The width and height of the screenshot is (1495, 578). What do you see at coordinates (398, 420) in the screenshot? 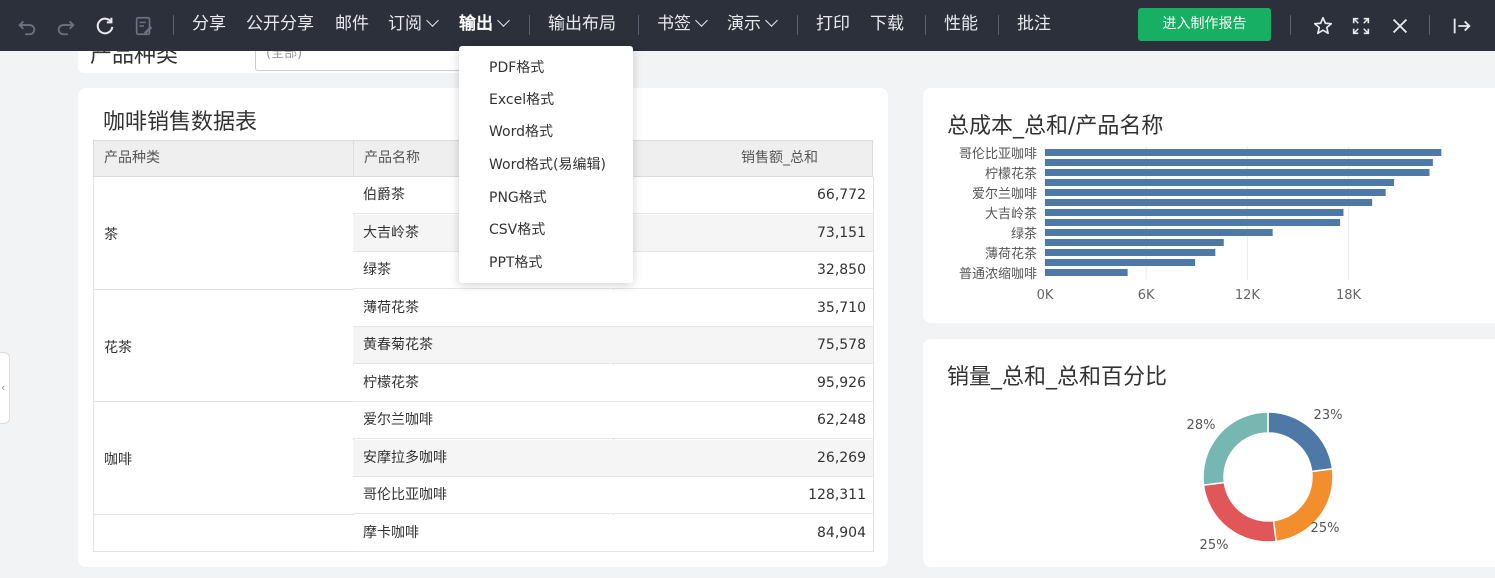
I see `product-name-cell: 爱尔兰咖啡` at bounding box center [398, 420].